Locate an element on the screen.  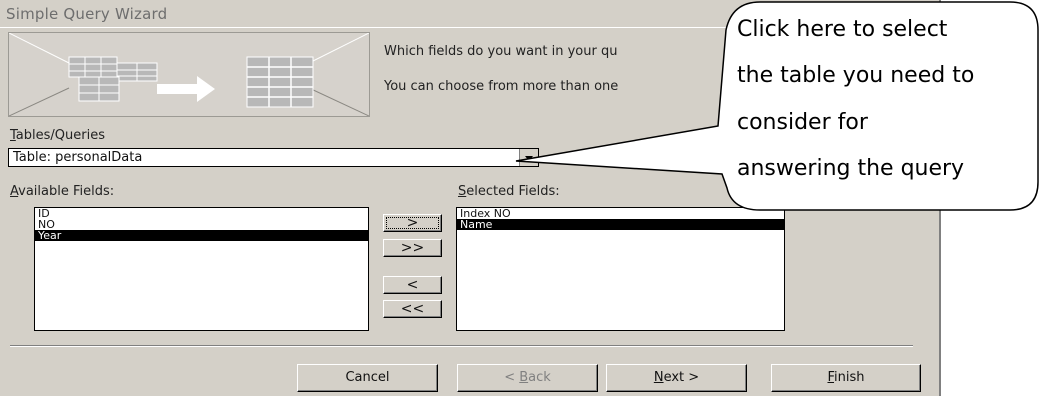
callout-line-1: Click here to select is located at coordinates (842, 29).